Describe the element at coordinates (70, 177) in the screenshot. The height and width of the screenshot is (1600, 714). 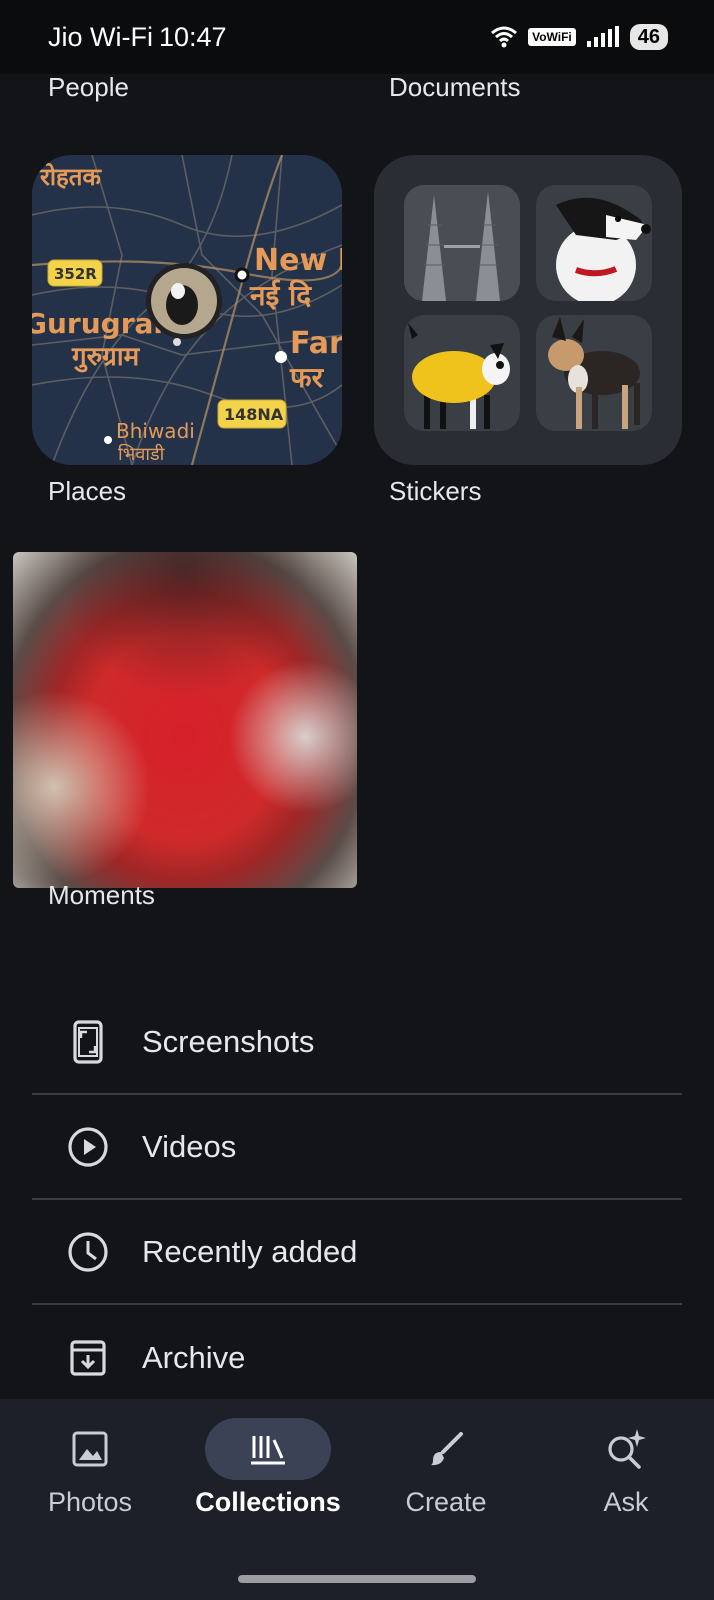
I see `map-label-rohtak: रोहतक` at that location.